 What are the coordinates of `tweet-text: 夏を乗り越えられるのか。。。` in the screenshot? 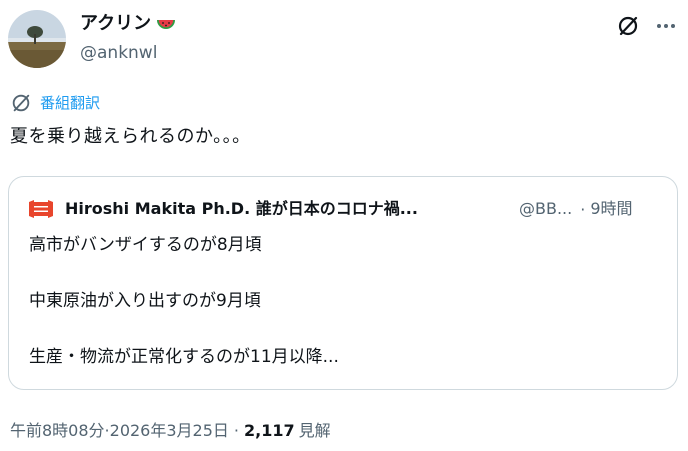 It's located at (130, 136).